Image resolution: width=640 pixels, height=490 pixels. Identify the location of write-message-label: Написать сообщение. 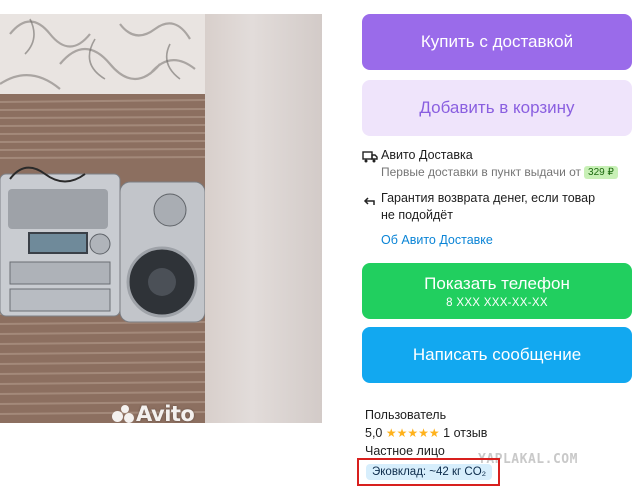
(497, 354).